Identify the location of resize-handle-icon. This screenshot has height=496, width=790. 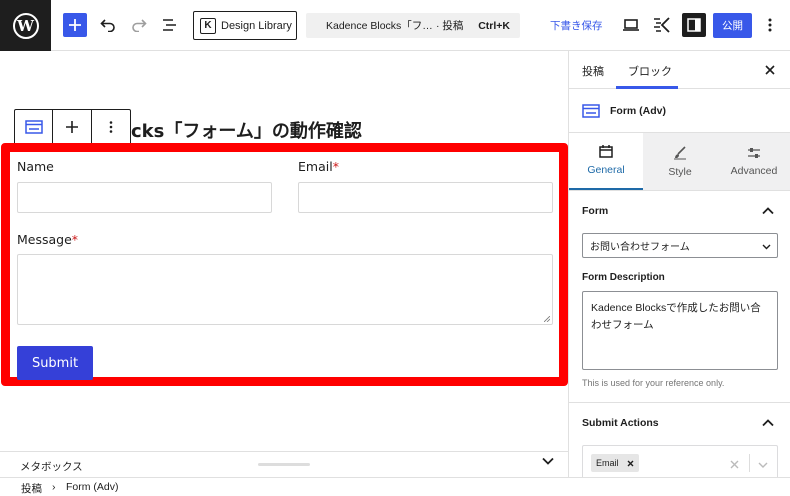
(547, 319).